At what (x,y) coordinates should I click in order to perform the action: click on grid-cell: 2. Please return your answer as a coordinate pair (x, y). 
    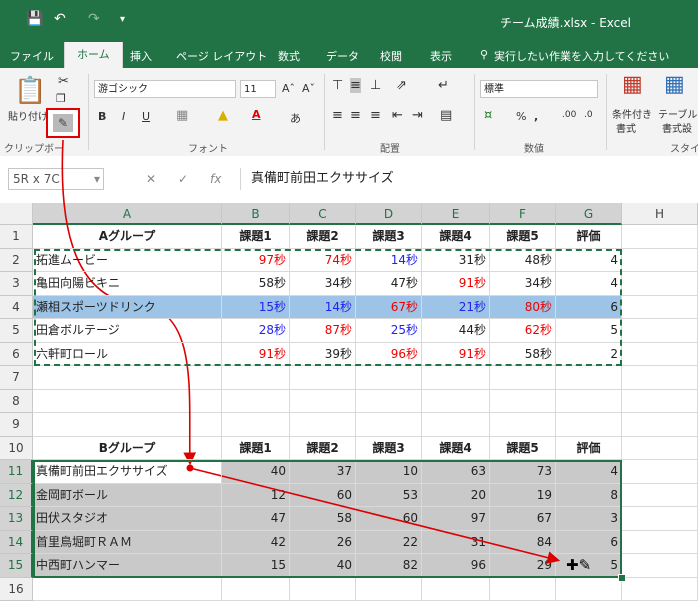
    Looking at the image, I should click on (589, 354).